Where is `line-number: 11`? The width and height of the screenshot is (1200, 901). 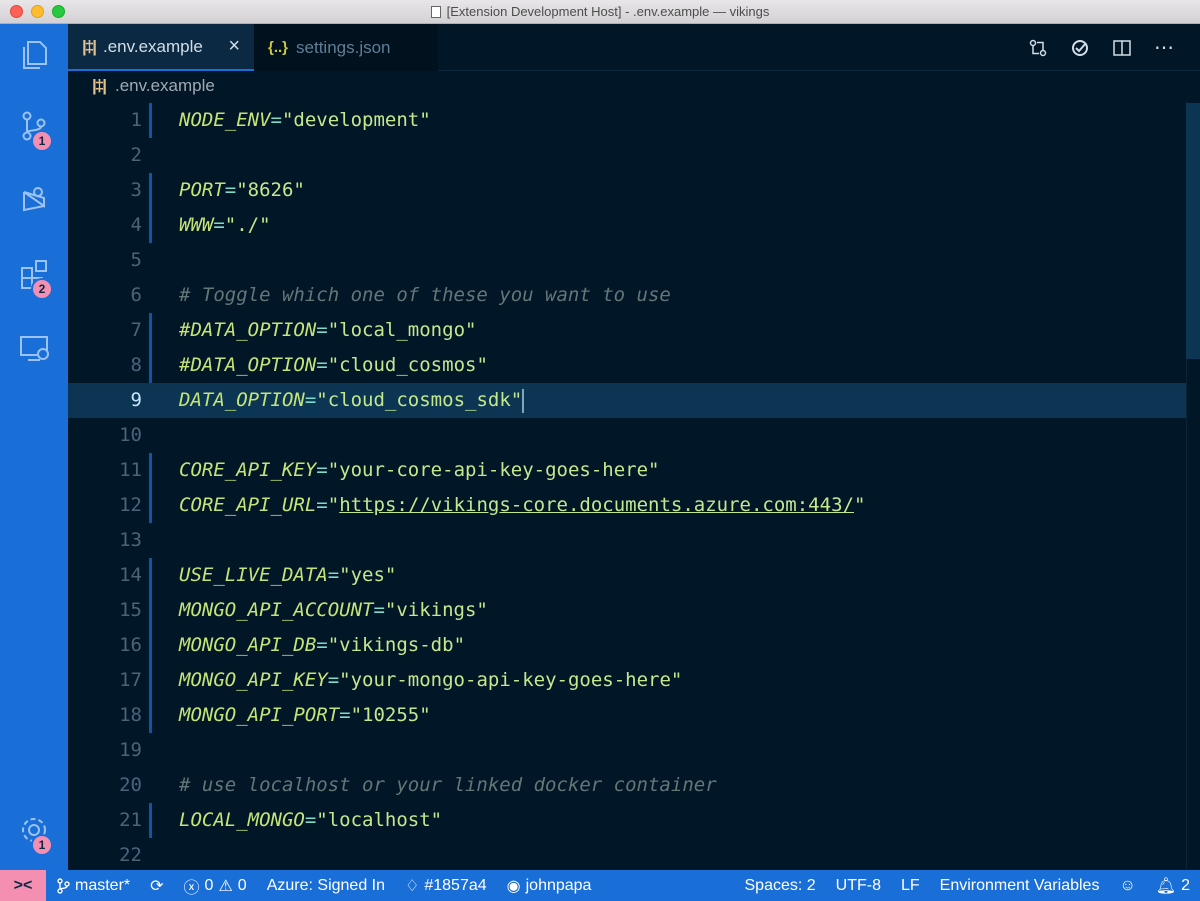
line-number: 11 is located at coordinates (130, 470).